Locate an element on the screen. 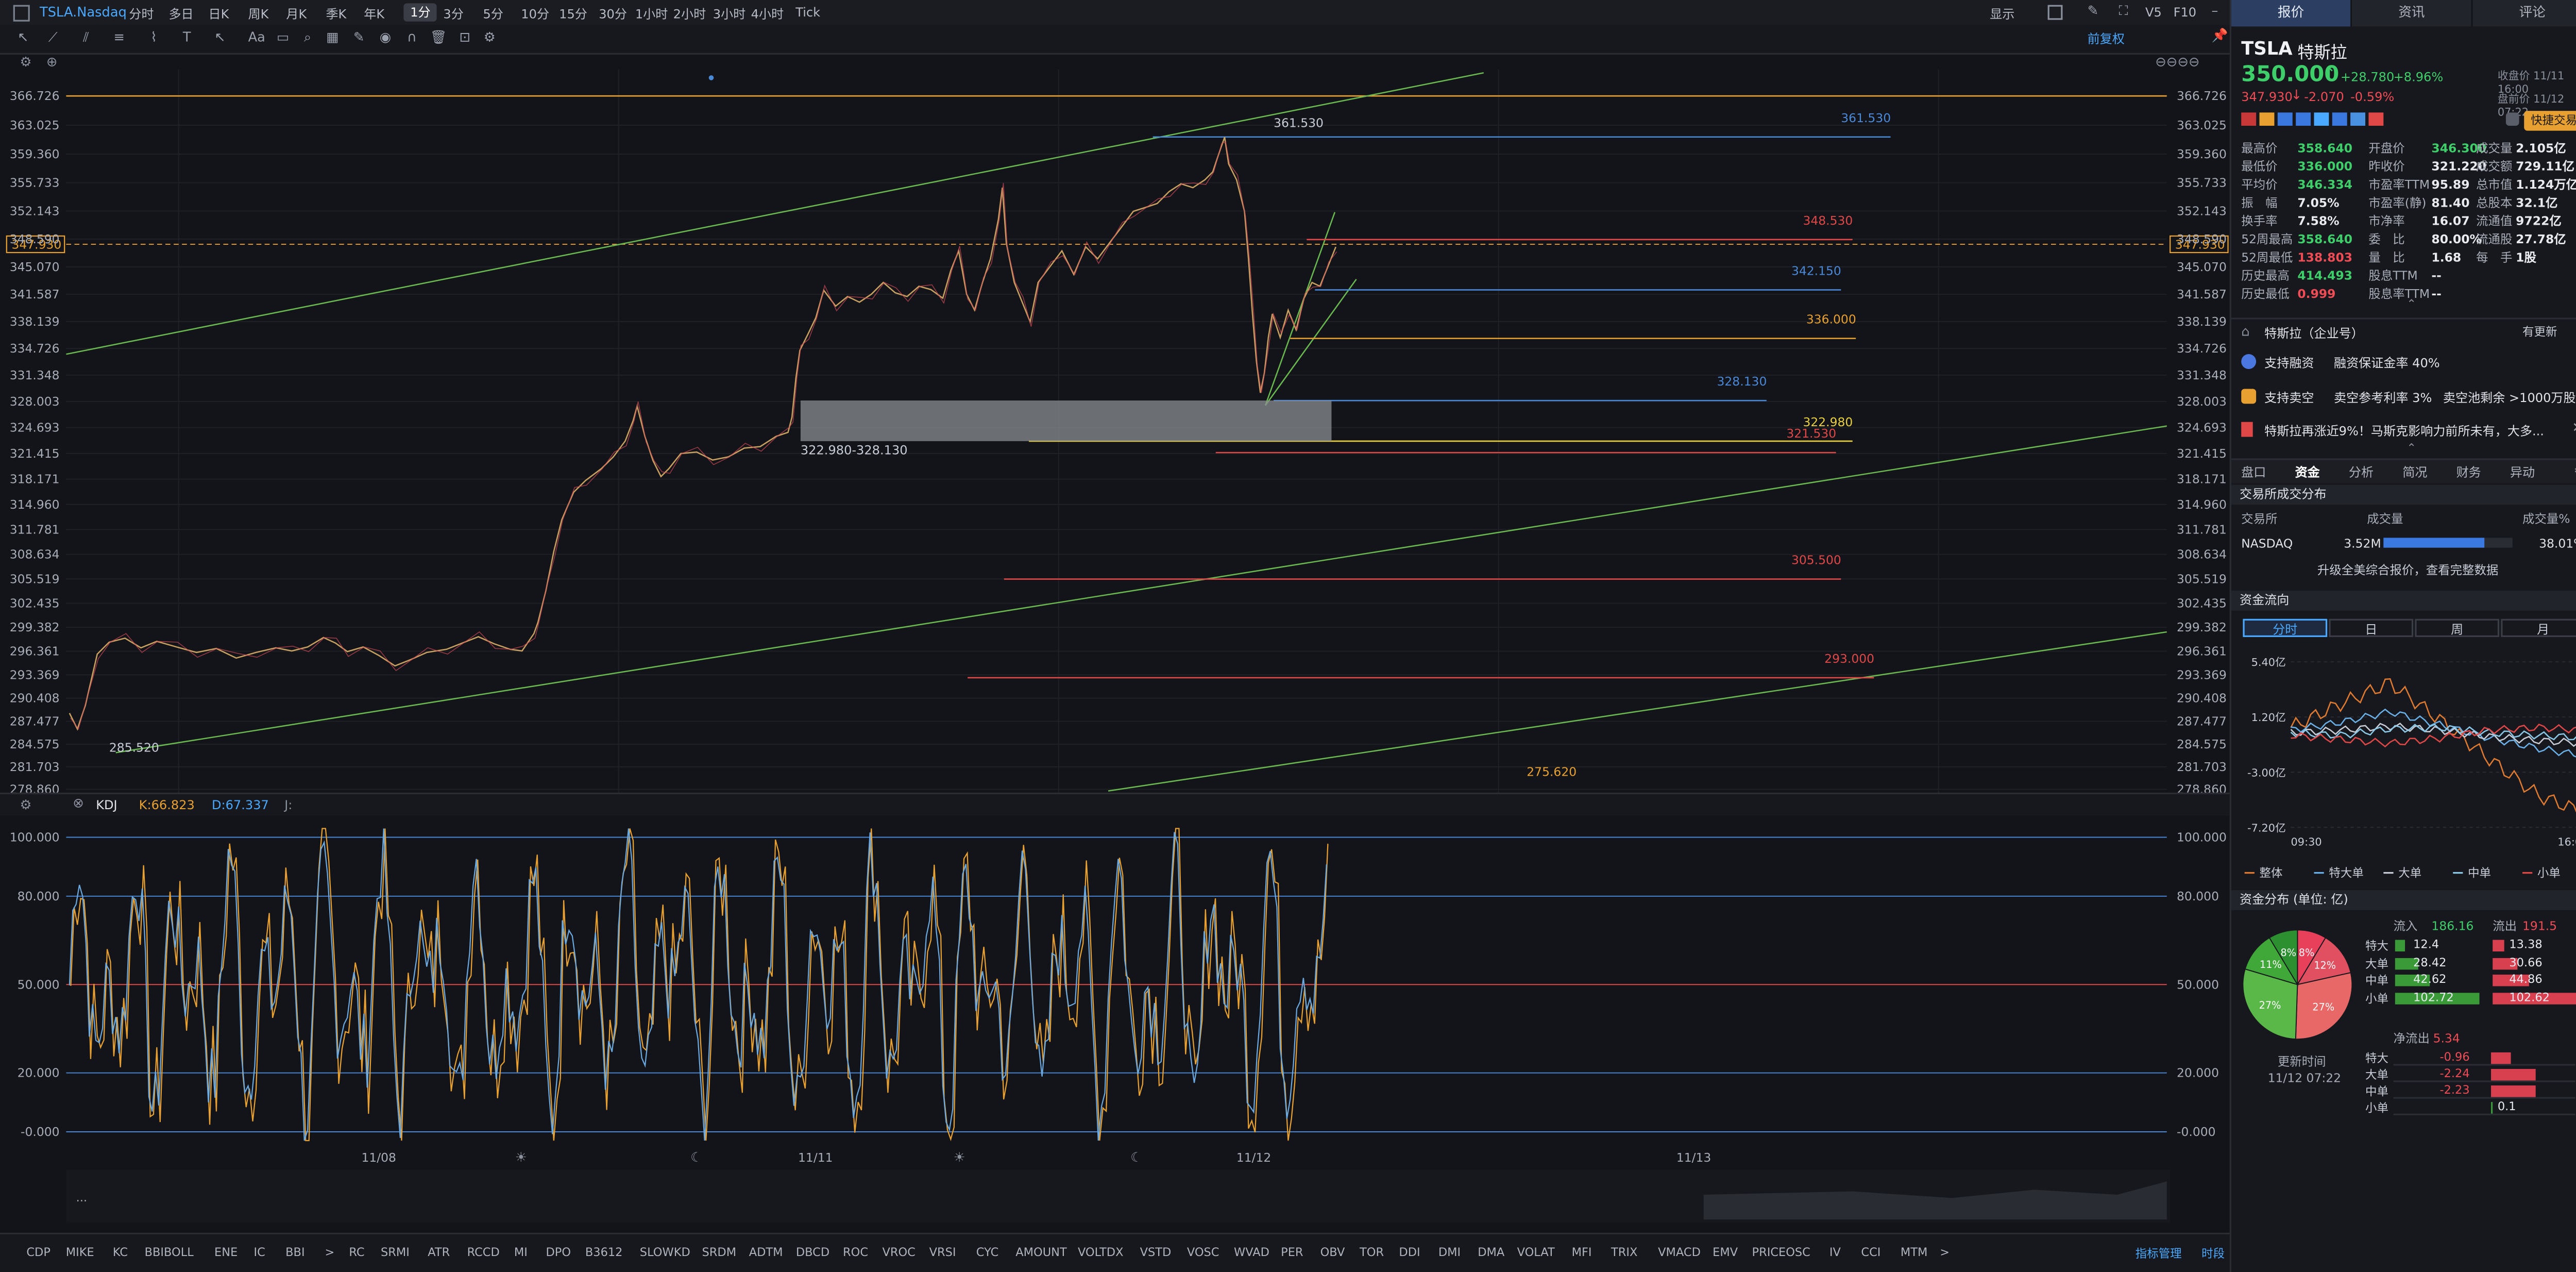 The width and height of the screenshot is (2576, 1272). news-row: 特斯拉再涨近9%！马斯克影响力前所未有，大多... ✕ is located at coordinates (2403, 429).